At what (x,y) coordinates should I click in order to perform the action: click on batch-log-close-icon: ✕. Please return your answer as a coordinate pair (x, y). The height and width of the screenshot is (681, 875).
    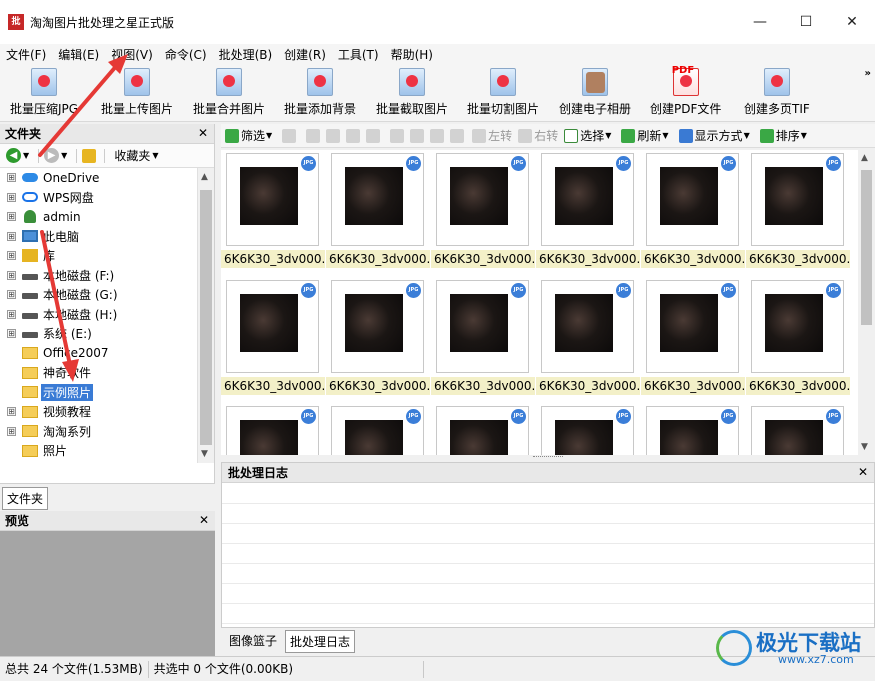
    Looking at the image, I should click on (863, 472).